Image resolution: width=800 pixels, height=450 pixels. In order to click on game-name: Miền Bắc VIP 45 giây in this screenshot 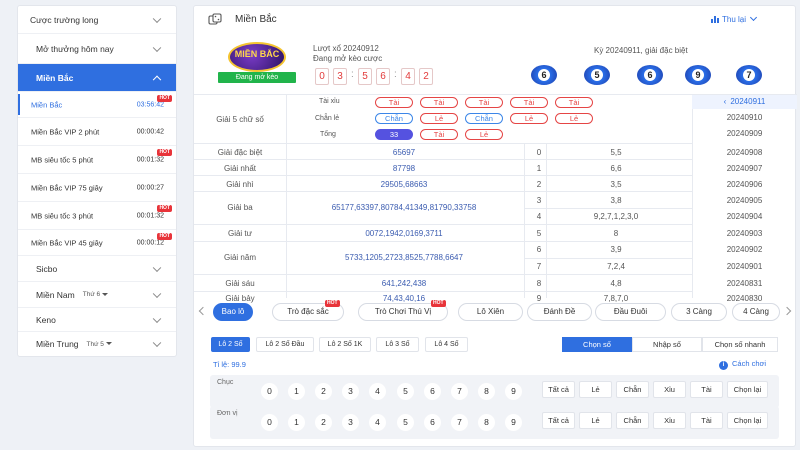, I will do `click(67, 242)`.